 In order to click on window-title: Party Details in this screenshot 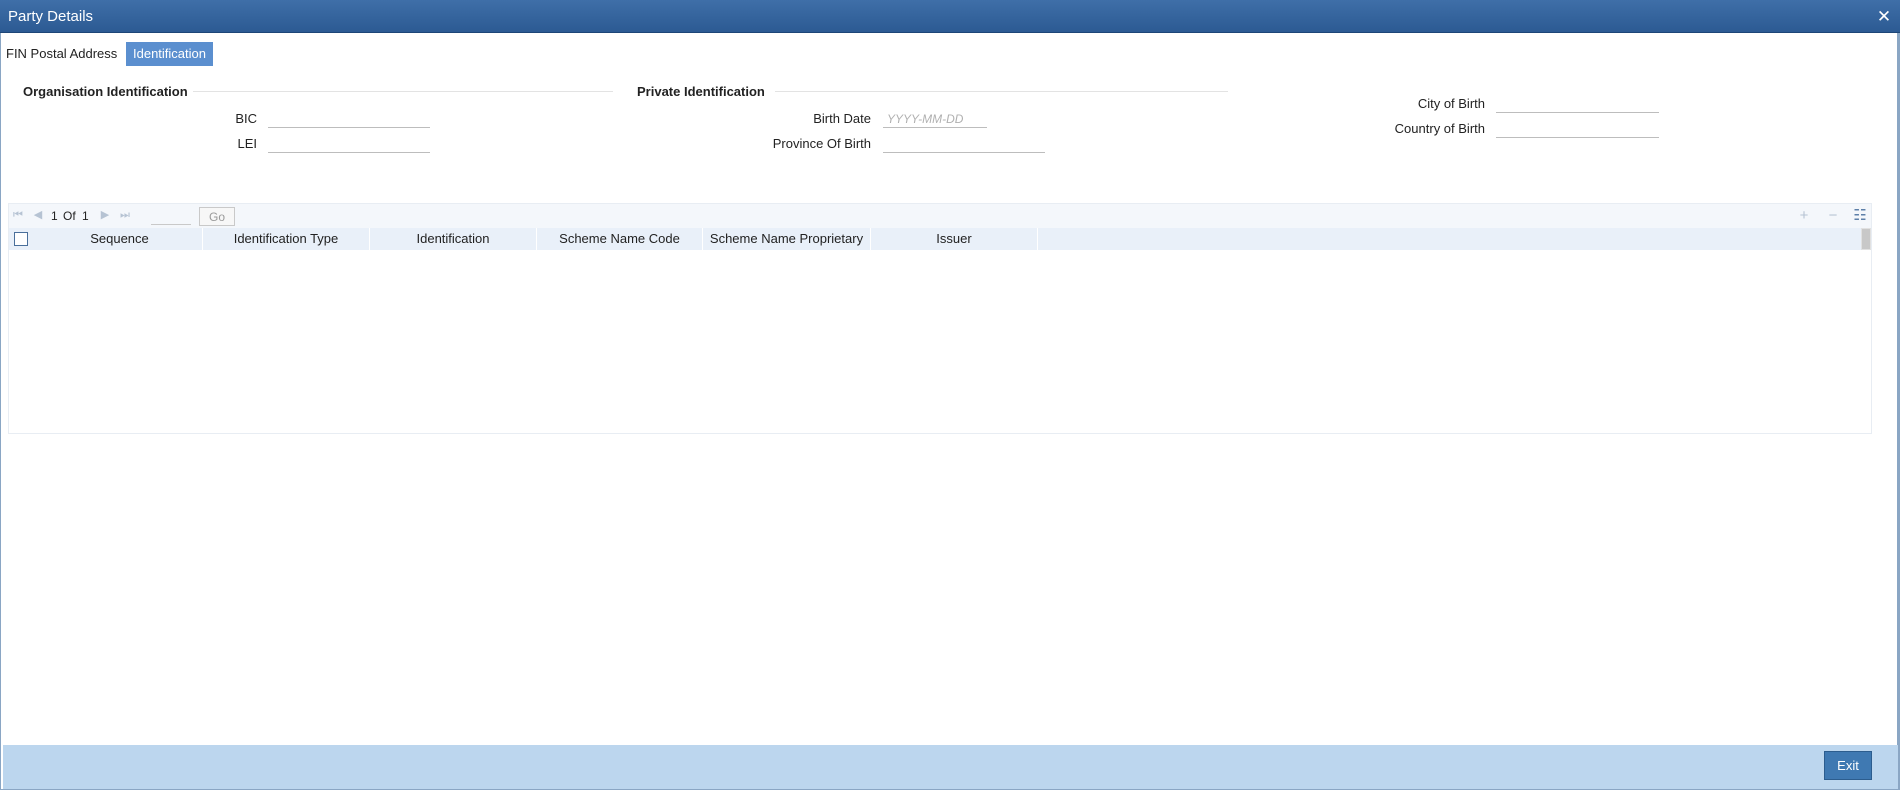, I will do `click(51, 16)`.